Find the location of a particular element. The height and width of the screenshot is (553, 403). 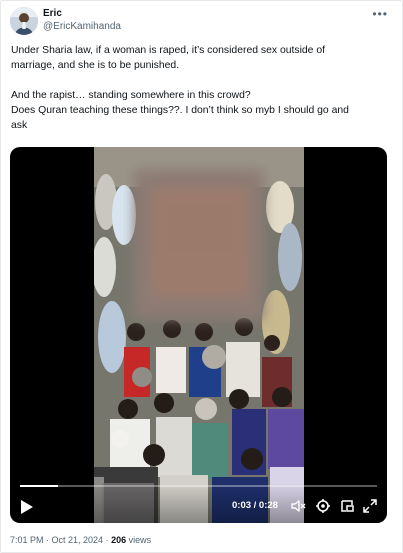

progress-fill is located at coordinates (39, 486).